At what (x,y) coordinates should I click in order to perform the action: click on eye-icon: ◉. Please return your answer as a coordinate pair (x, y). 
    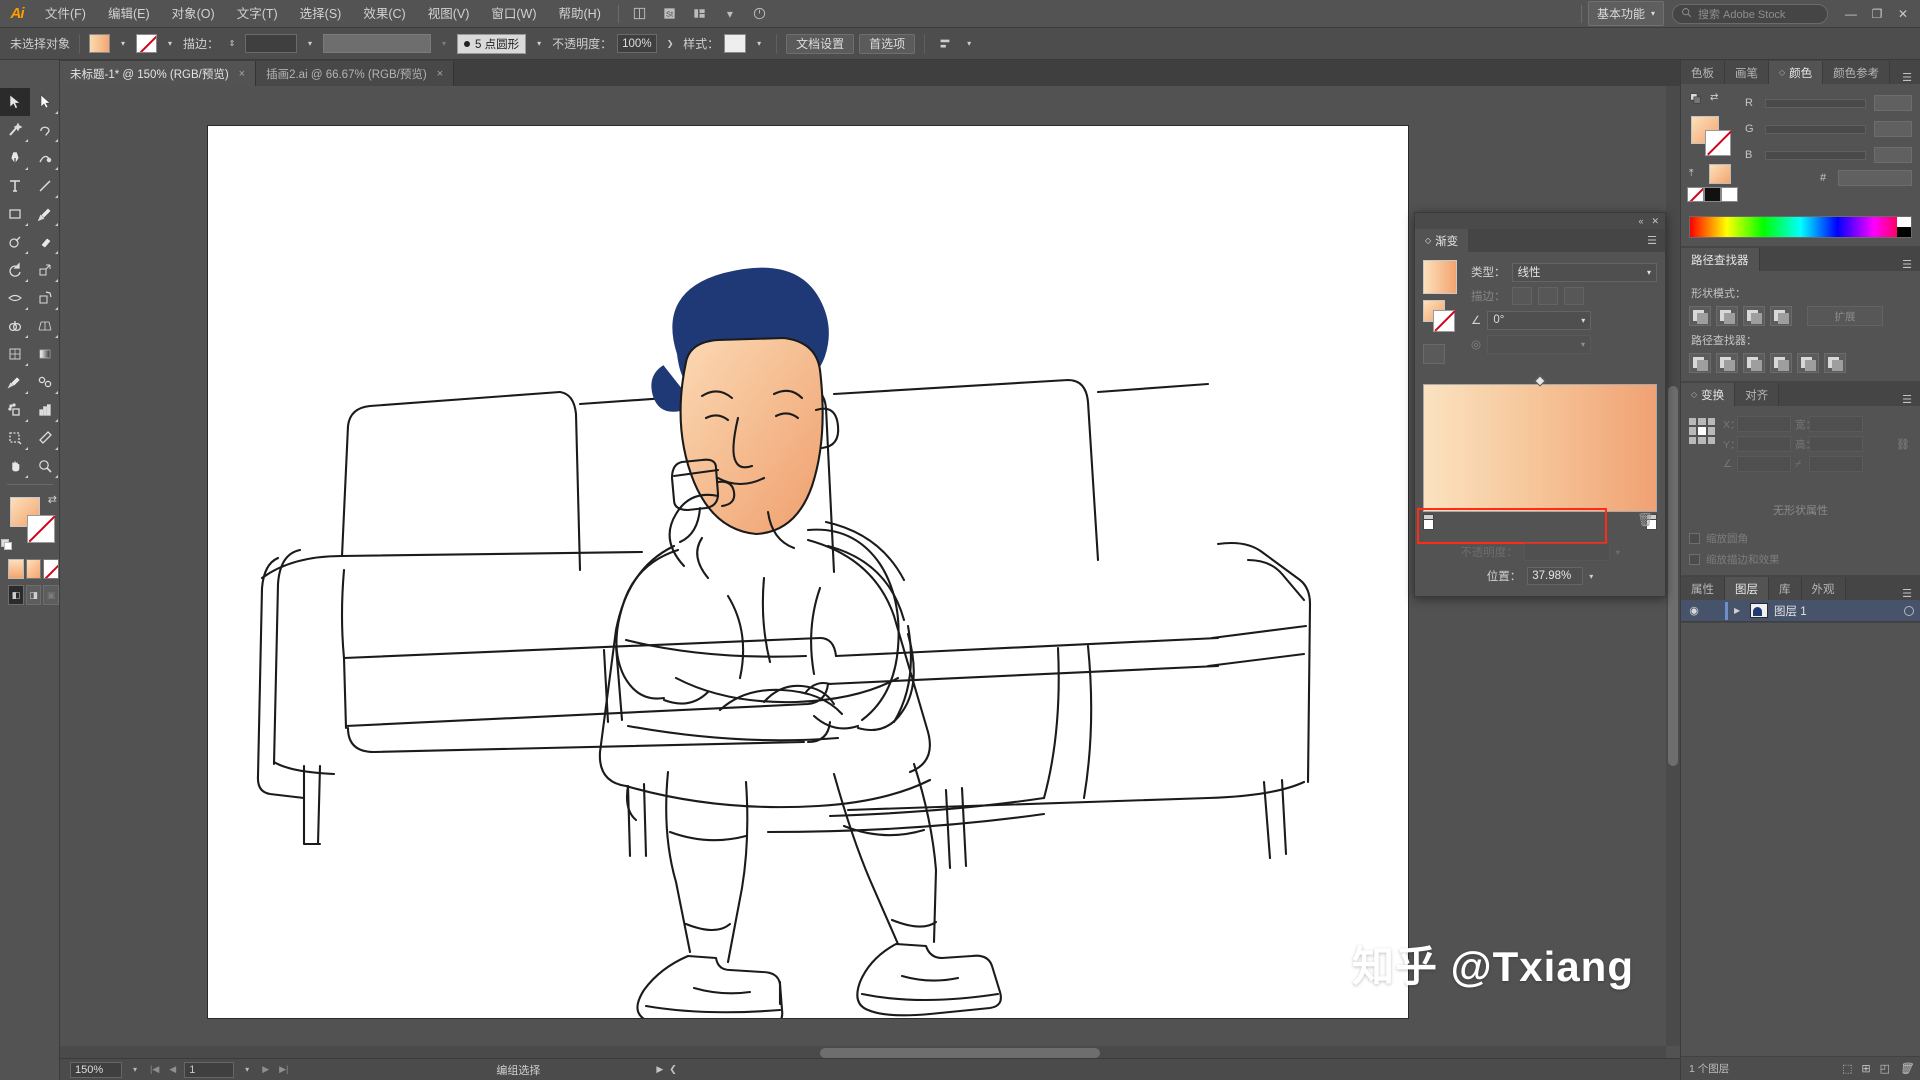
    Looking at the image, I should click on (1694, 610).